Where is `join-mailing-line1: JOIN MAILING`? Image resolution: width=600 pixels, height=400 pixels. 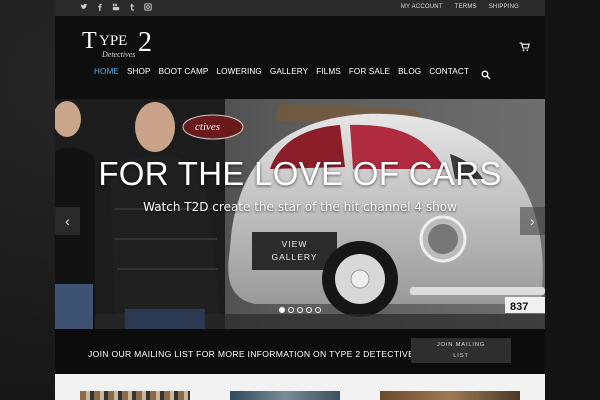 join-mailing-line1: JOIN MAILING is located at coordinates (461, 345).